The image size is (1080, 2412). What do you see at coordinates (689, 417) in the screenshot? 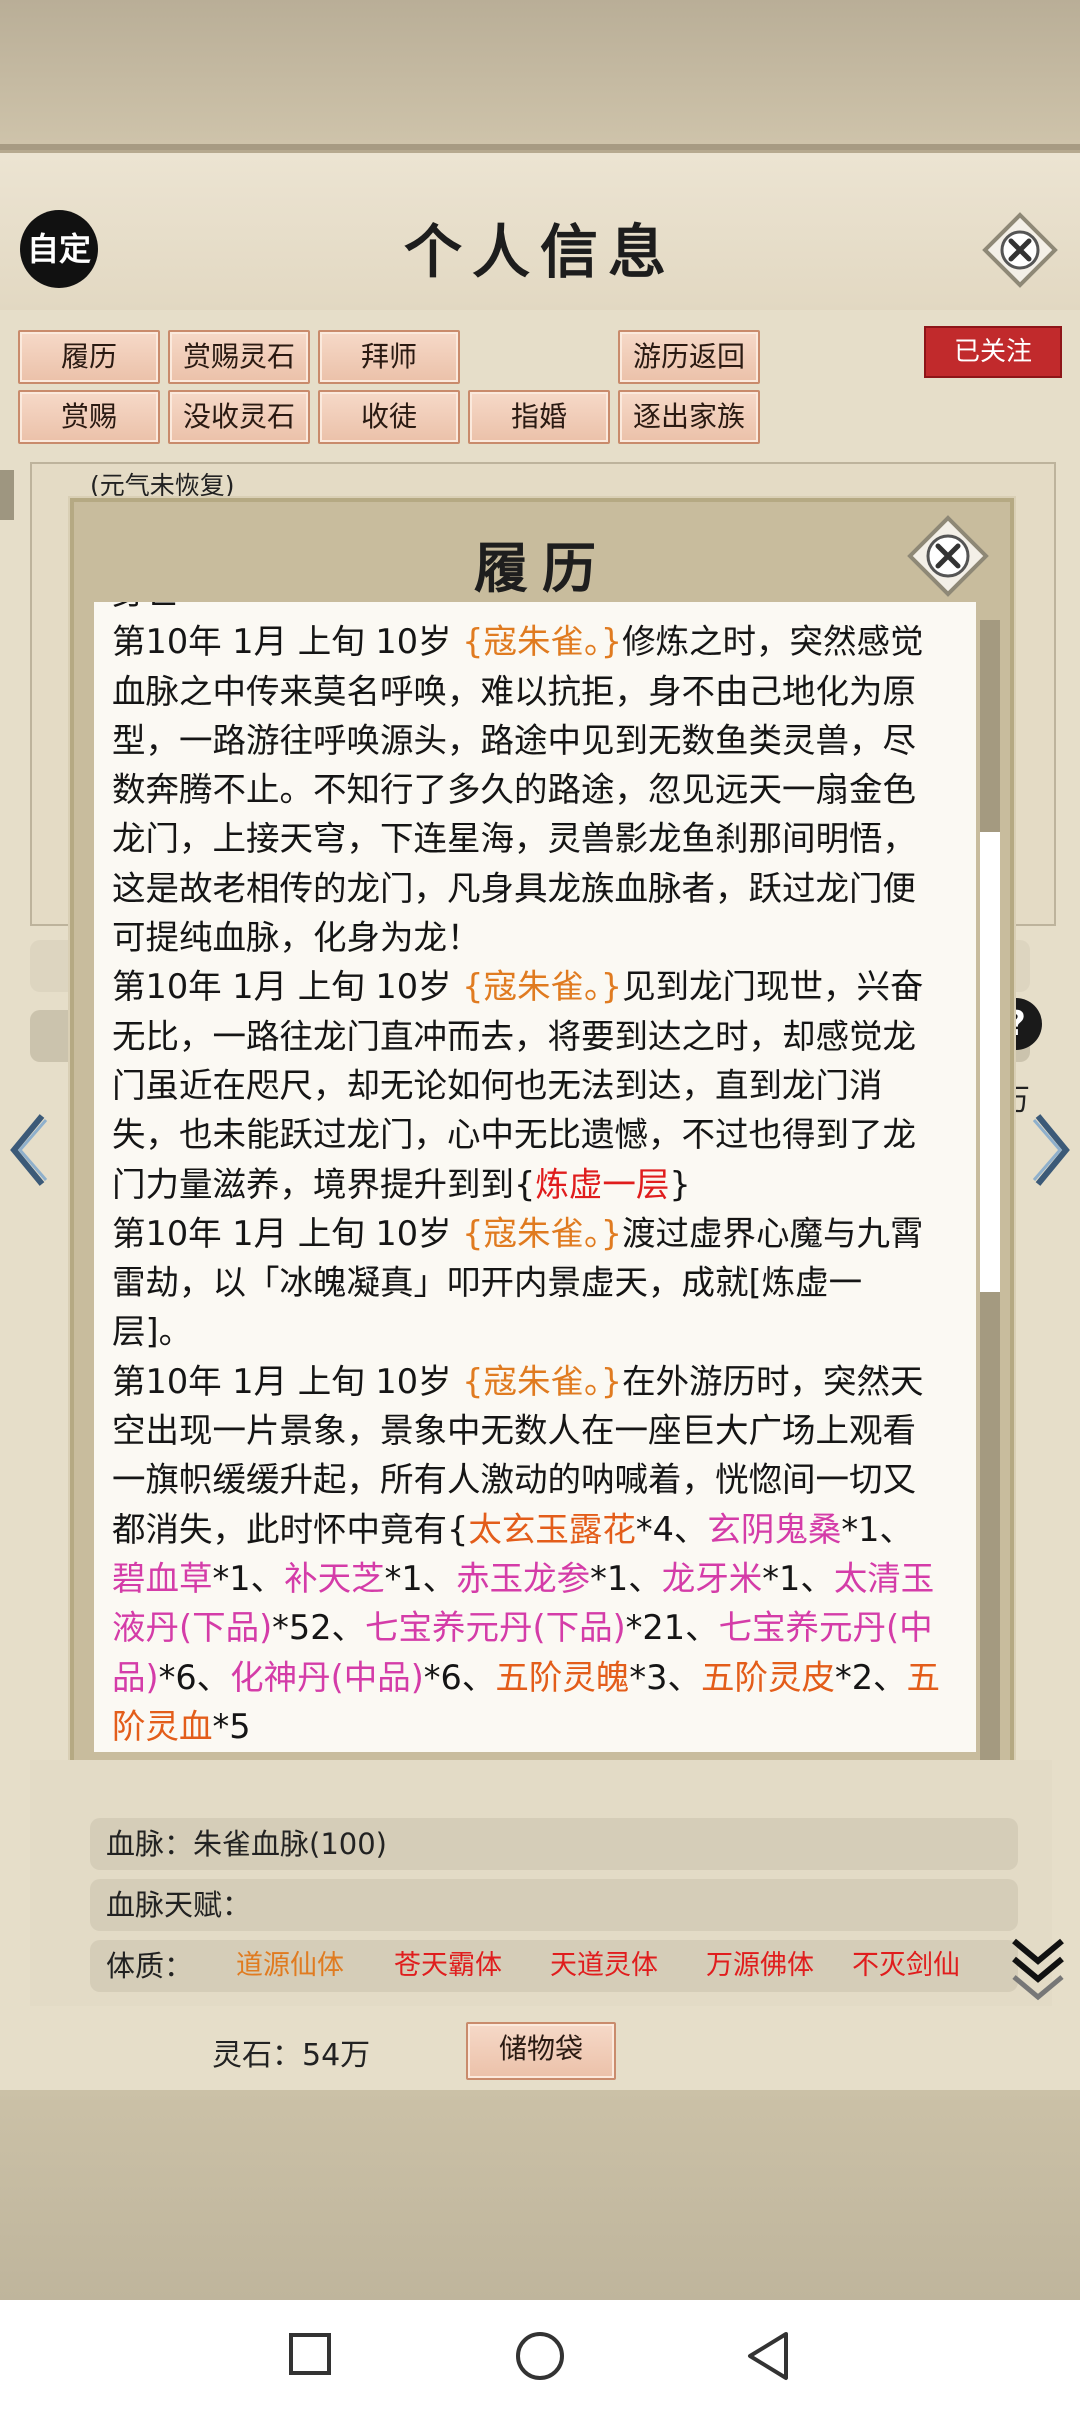
I see `expel-family-button: 逐出家族` at bounding box center [689, 417].